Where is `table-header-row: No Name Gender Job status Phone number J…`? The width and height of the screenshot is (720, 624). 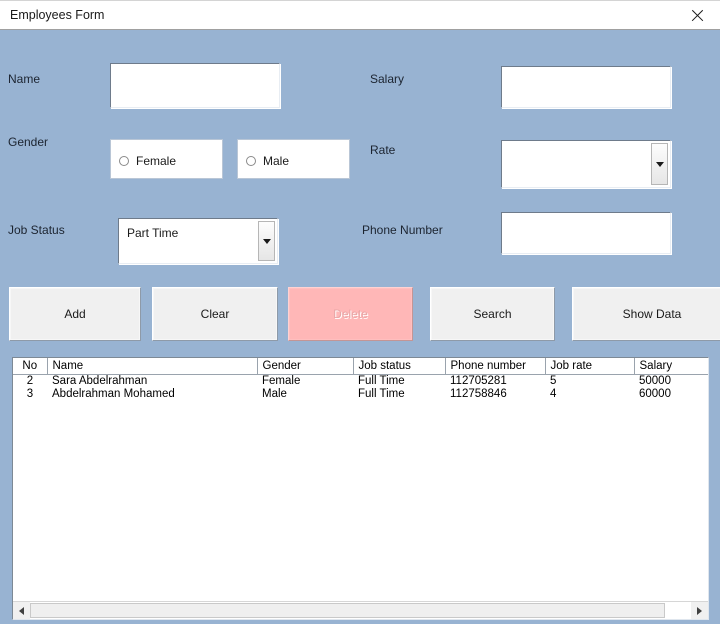
table-header-row: No Name Gender Job status Phone number J… is located at coordinates (360, 366).